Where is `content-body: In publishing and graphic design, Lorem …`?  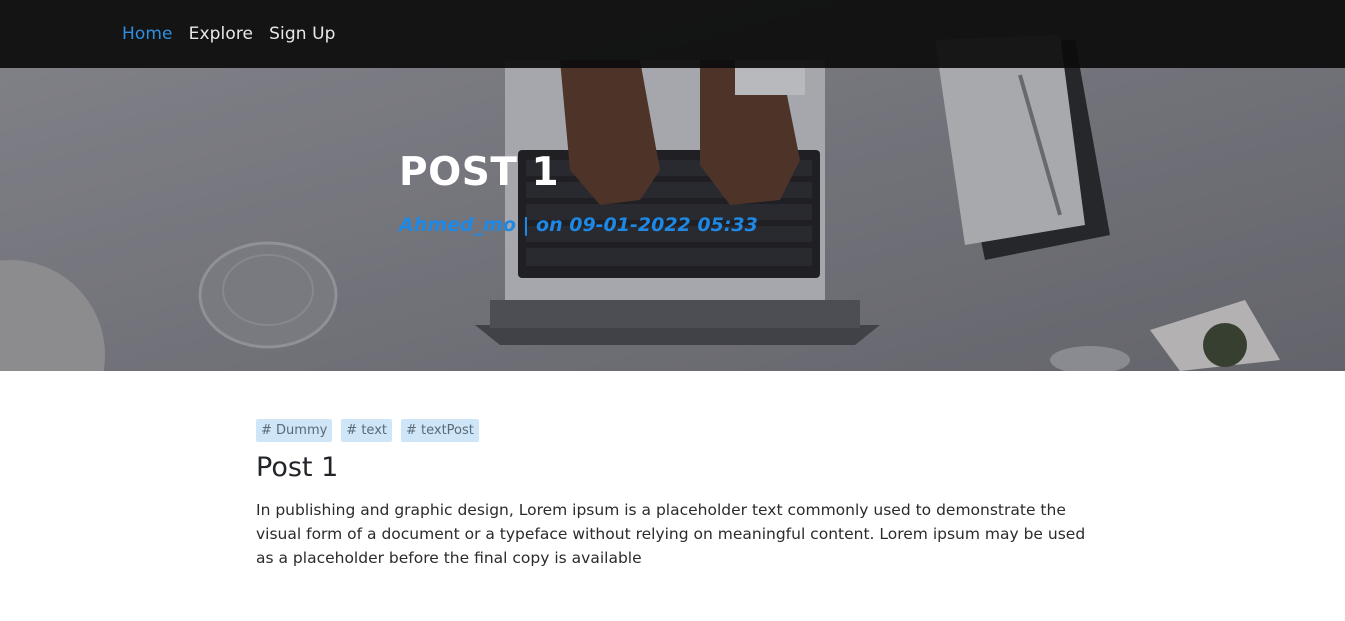 content-body: In publishing and graphic design, Lorem … is located at coordinates (671, 534).